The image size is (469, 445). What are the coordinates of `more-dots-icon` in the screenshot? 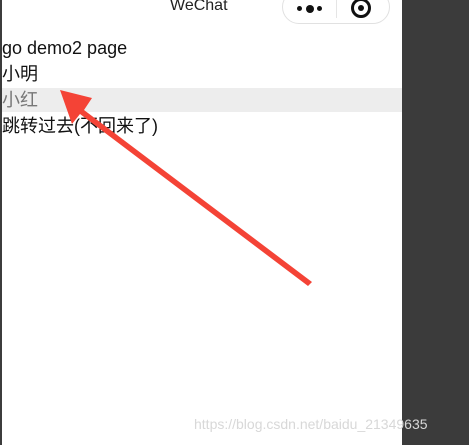 It's located at (310, 9).